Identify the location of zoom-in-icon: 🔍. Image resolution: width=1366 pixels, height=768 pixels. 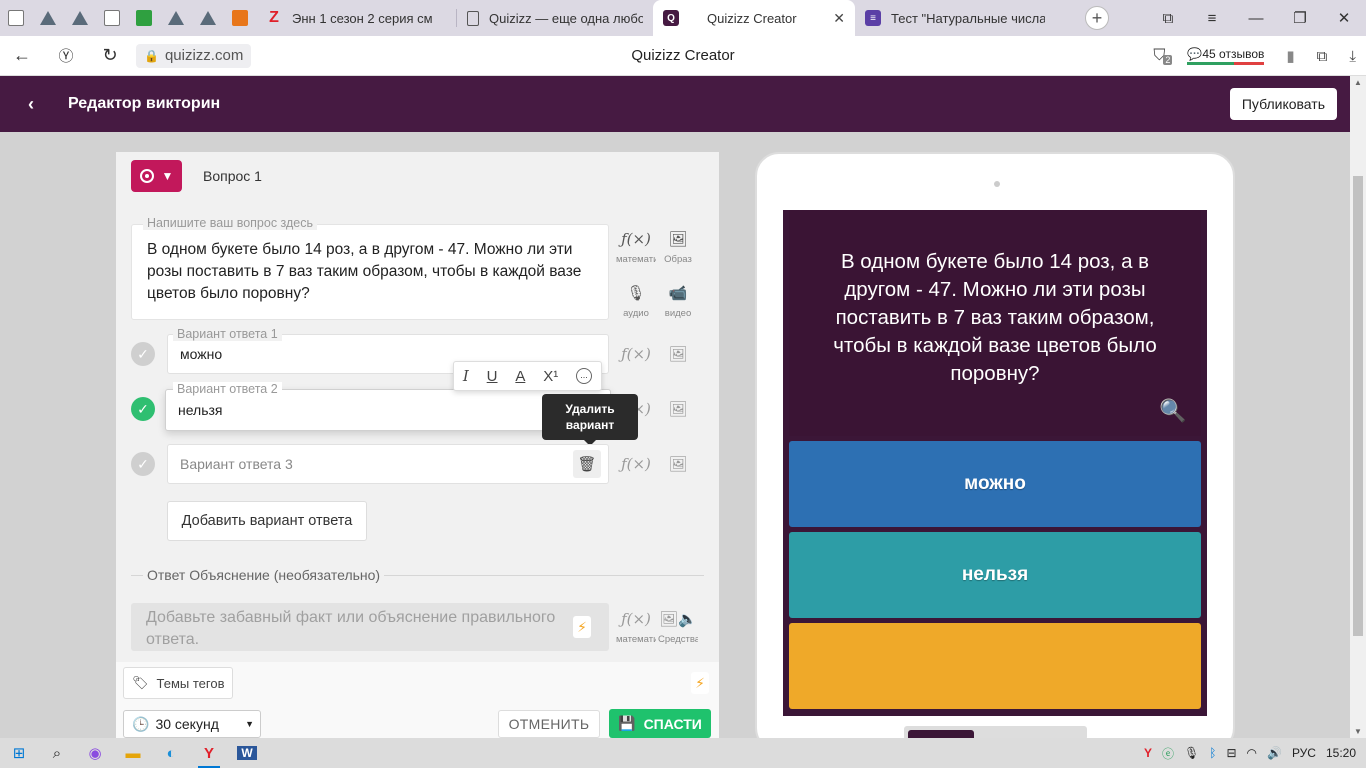
(1172, 411).